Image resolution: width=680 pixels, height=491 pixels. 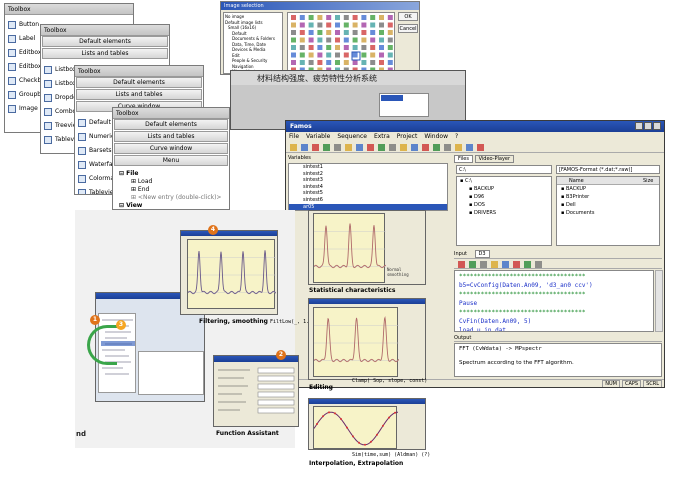 I want to click on maximize-icon, so click(x=648, y=126).